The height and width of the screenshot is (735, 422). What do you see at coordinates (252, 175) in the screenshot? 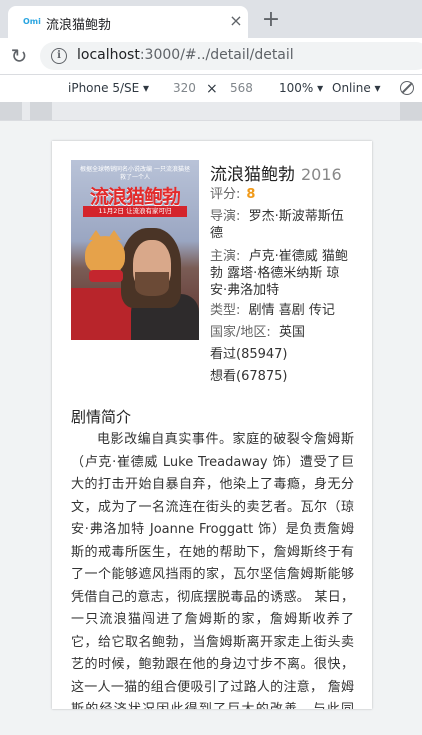
I see `movie-title: 流浪猫鲍勃` at bounding box center [252, 175].